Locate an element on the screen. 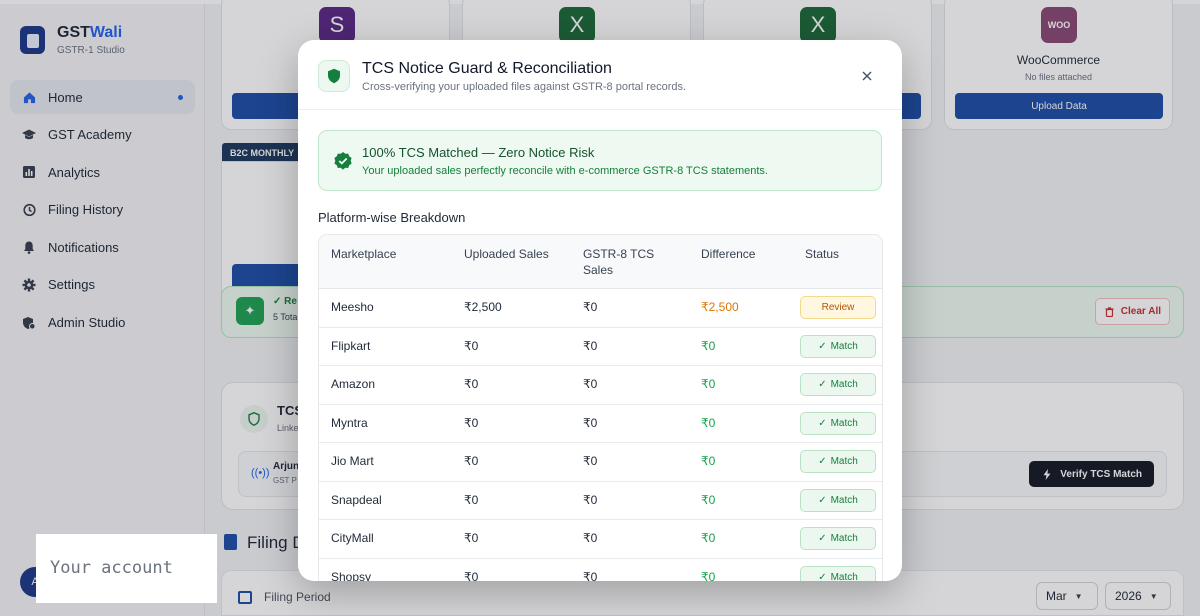 This screenshot has height=616, width=1200. verified-badge-icon is located at coordinates (343, 161).